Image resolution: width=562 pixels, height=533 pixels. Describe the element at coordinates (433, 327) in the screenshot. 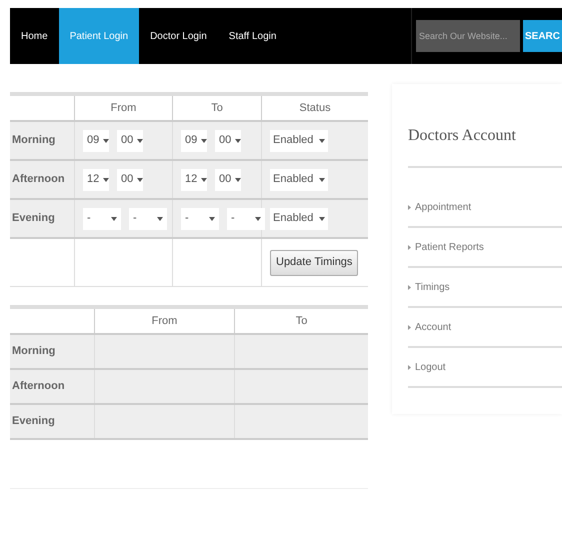

I see `sidebar-link: Account` at that location.